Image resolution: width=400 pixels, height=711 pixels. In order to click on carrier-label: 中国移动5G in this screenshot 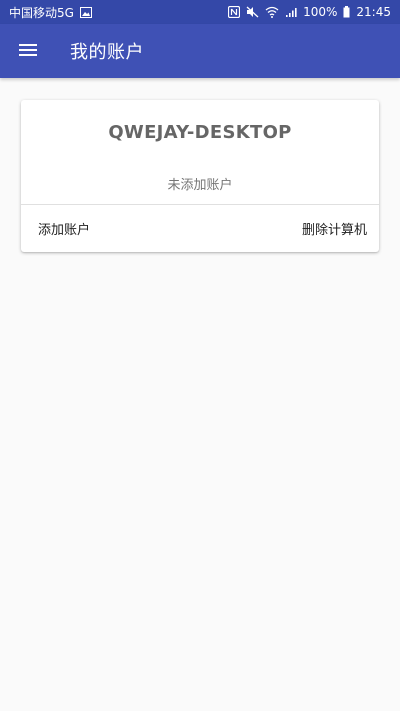, I will do `click(41, 12)`.